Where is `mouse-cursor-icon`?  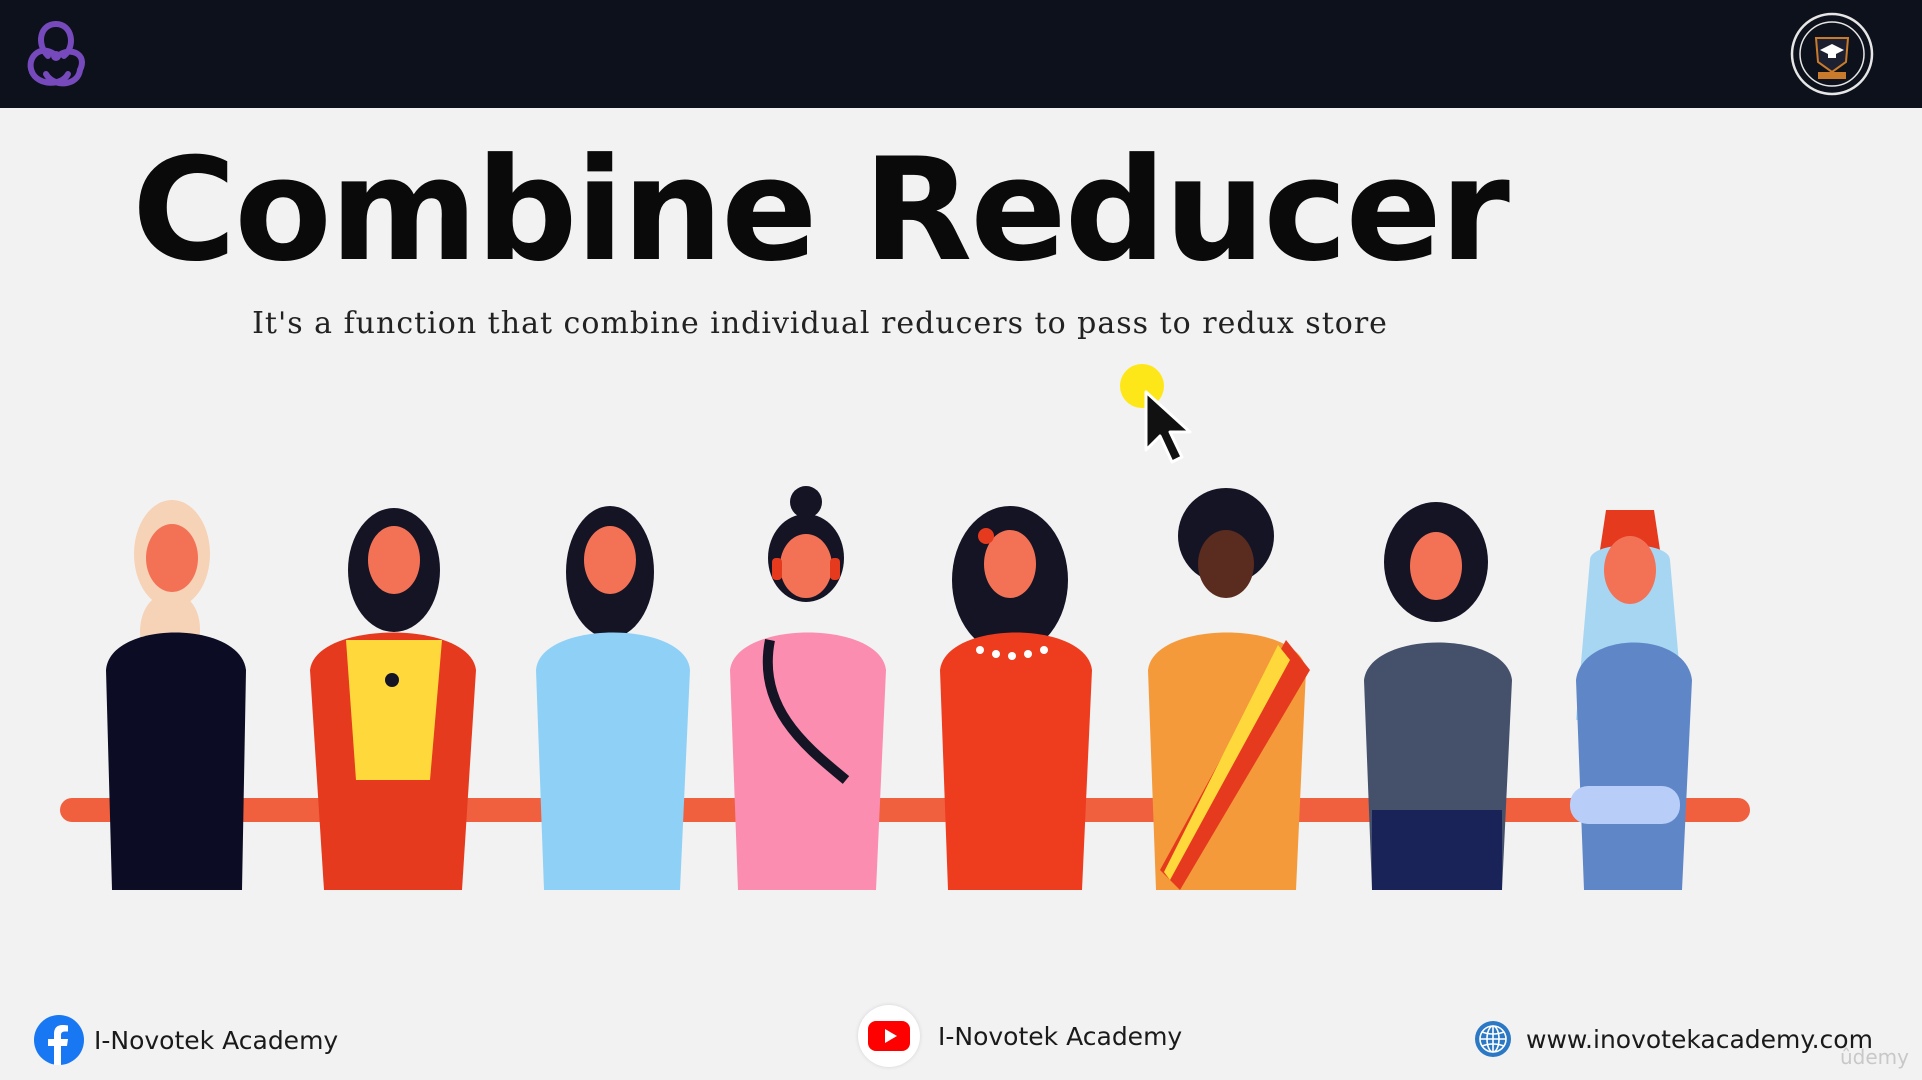
mouse-cursor-icon is located at coordinates (1156, 414).